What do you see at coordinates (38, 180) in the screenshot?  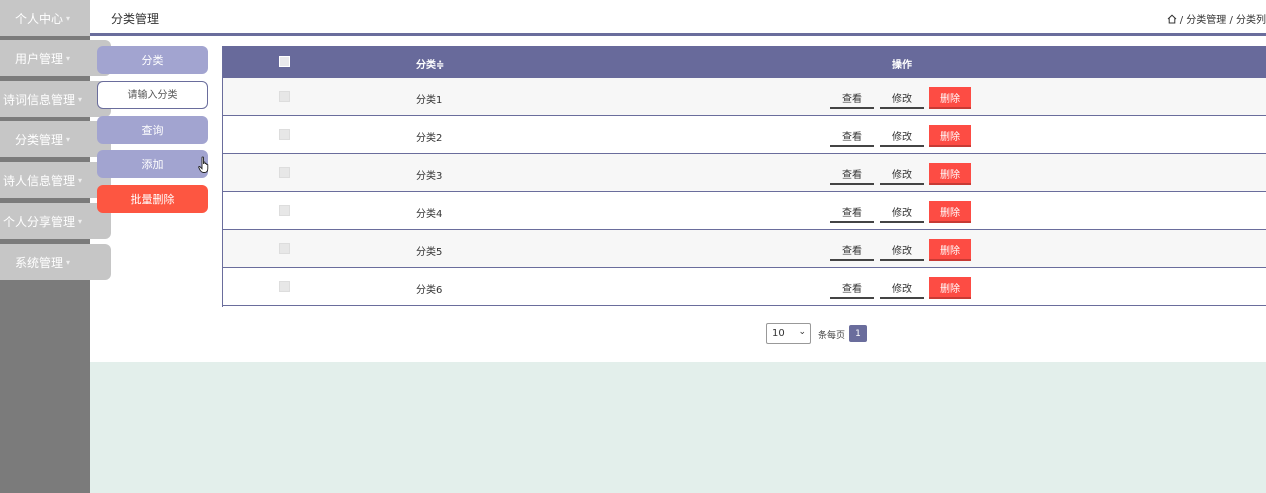 I see `sidebar-item-label: 诗人信息管理` at bounding box center [38, 180].